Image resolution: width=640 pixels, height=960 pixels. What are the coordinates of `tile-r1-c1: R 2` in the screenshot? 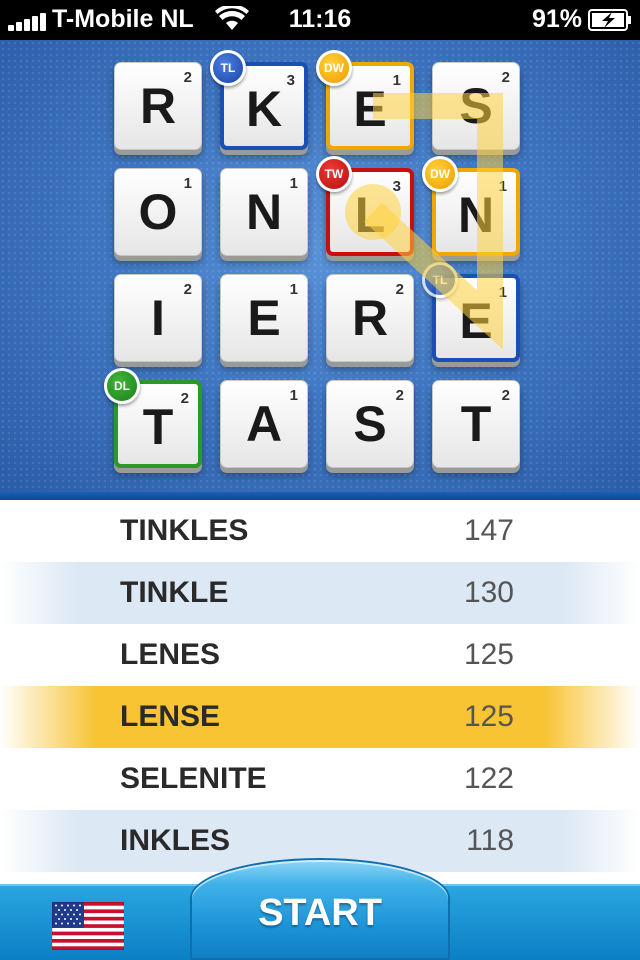 It's located at (158, 106).